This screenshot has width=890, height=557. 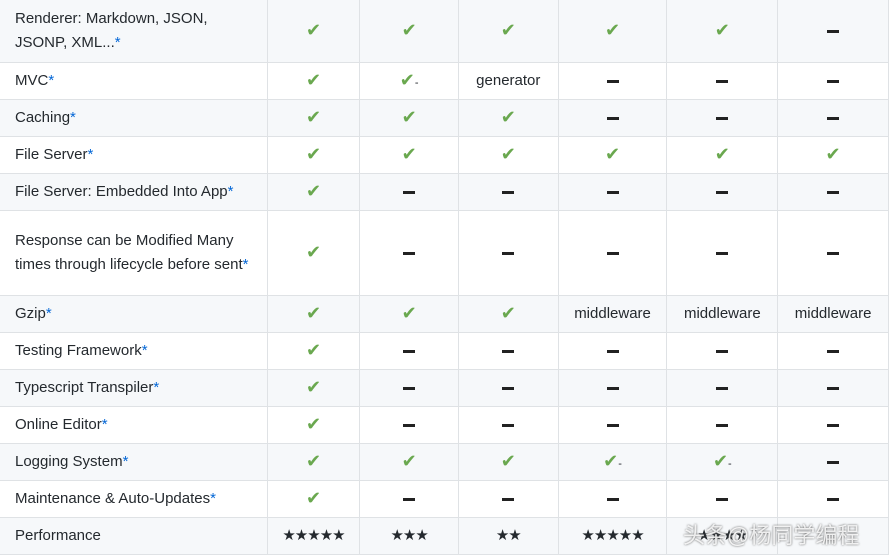 I want to click on feature-cell: Typescript Transpiler*, so click(x=134, y=388).